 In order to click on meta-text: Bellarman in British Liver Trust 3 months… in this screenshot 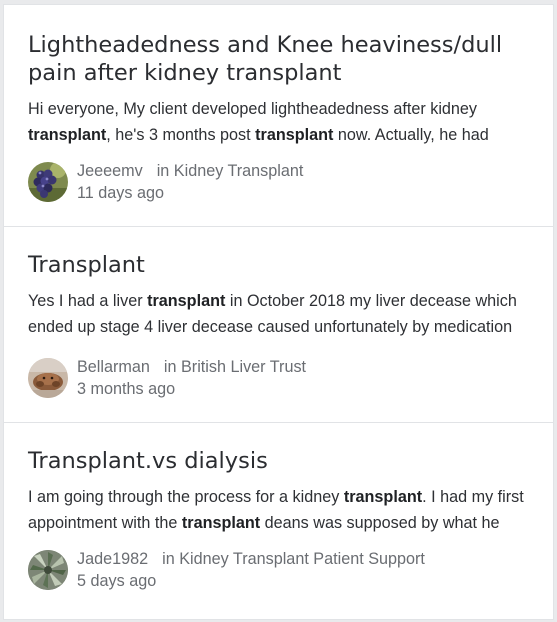, I will do `click(191, 378)`.